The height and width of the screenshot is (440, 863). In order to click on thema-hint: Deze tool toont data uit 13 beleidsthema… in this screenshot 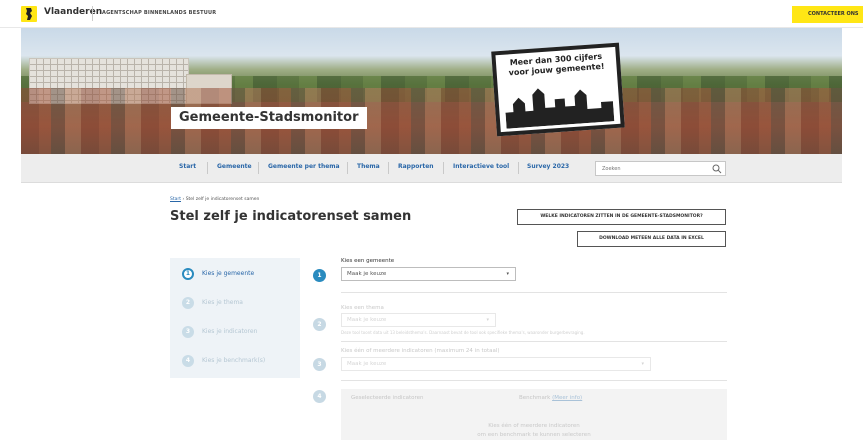, I will do `click(463, 332)`.